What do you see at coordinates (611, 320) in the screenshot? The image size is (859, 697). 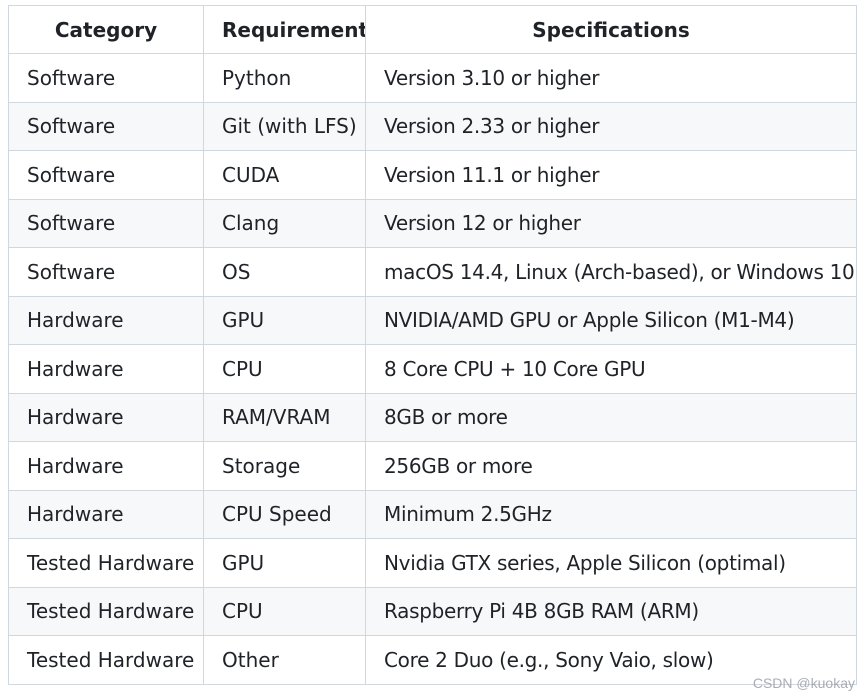 I see `cell-specification: NVIDIA/AMD GPU or Apple Silicon (M1-M4)` at bounding box center [611, 320].